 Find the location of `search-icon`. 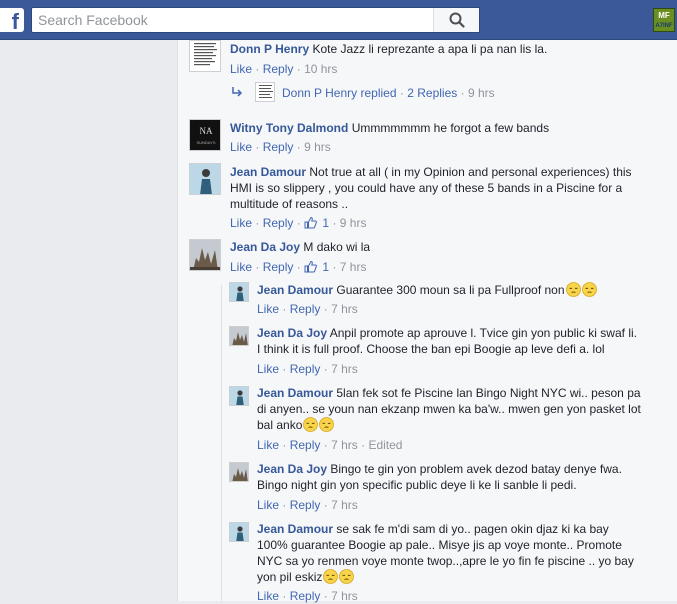

search-icon is located at coordinates (457, 20).